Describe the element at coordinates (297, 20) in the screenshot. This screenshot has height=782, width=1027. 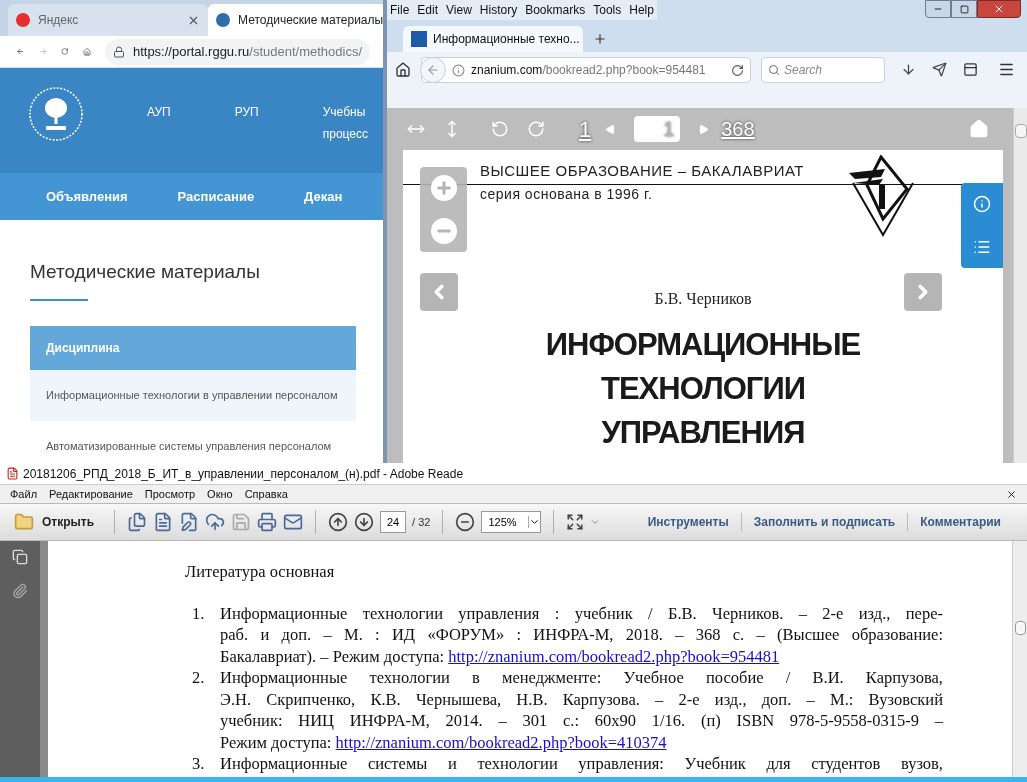
I see `browser-tab: Методические материалы` at that location.